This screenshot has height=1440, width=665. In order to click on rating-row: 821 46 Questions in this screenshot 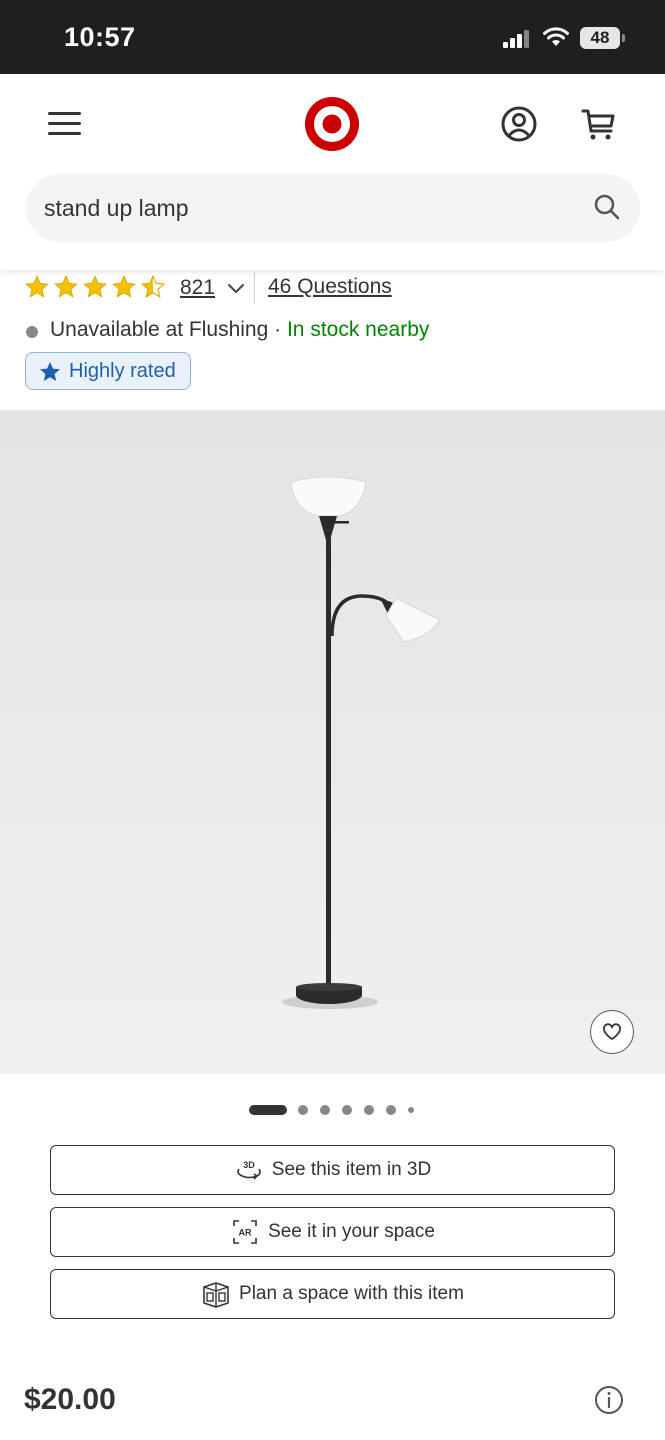, I will do `click(334, 288)`.